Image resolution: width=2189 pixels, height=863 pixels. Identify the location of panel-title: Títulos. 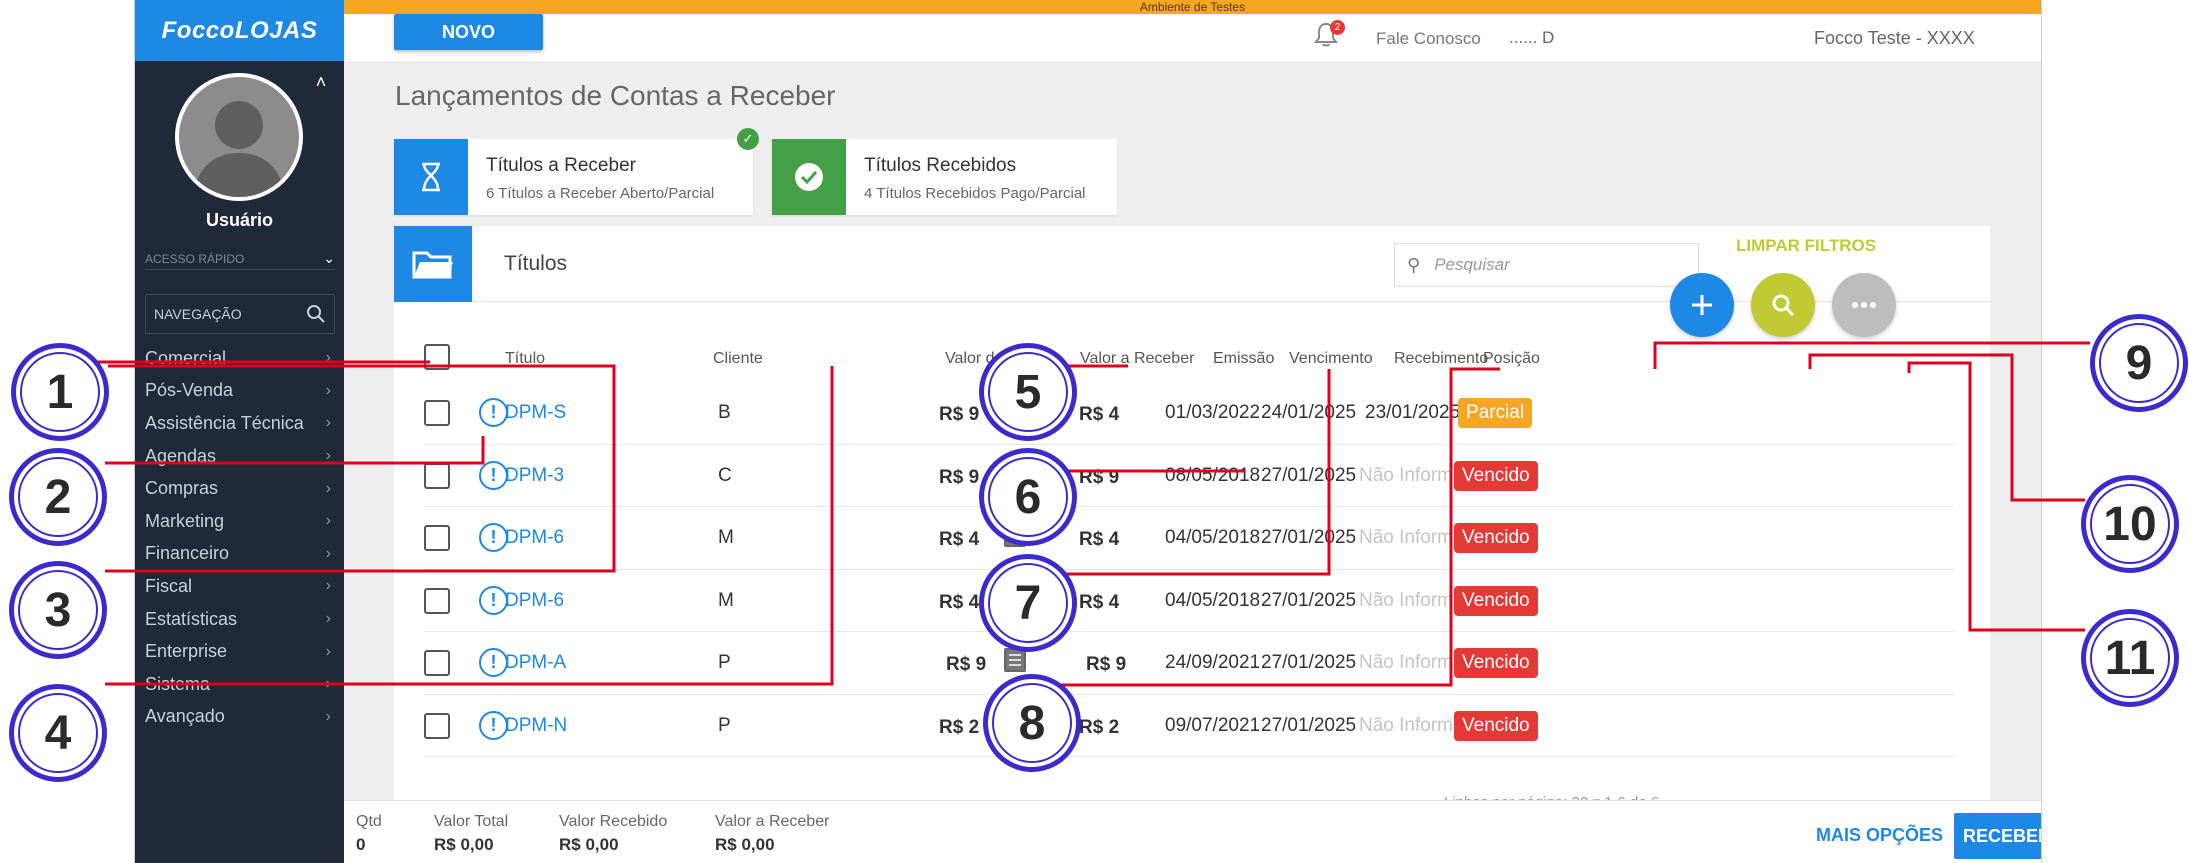
(536, 263).